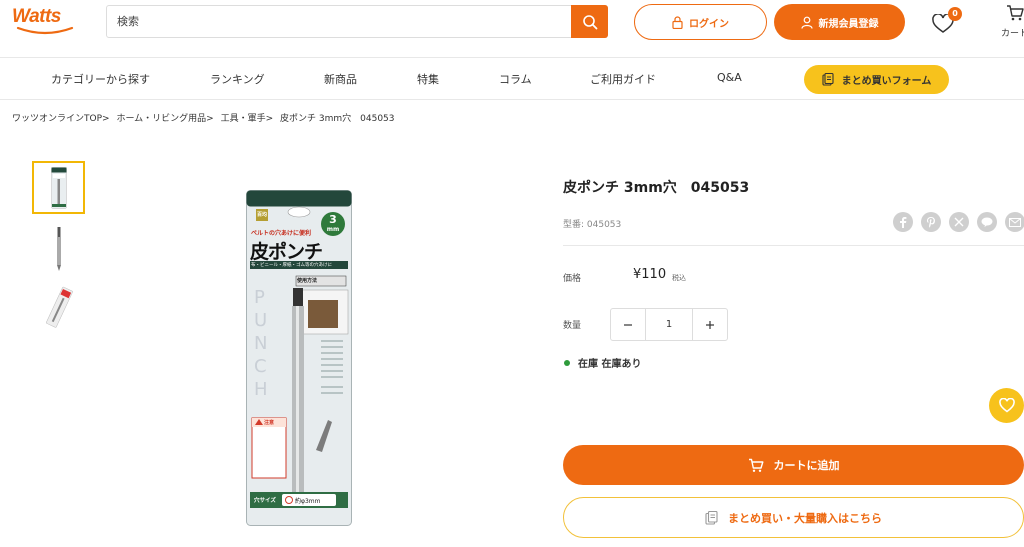 The height and width of the screenshot is (547, 1024). I want to click on package-vertical-punch-text: PUNCH, so click(261, 343).